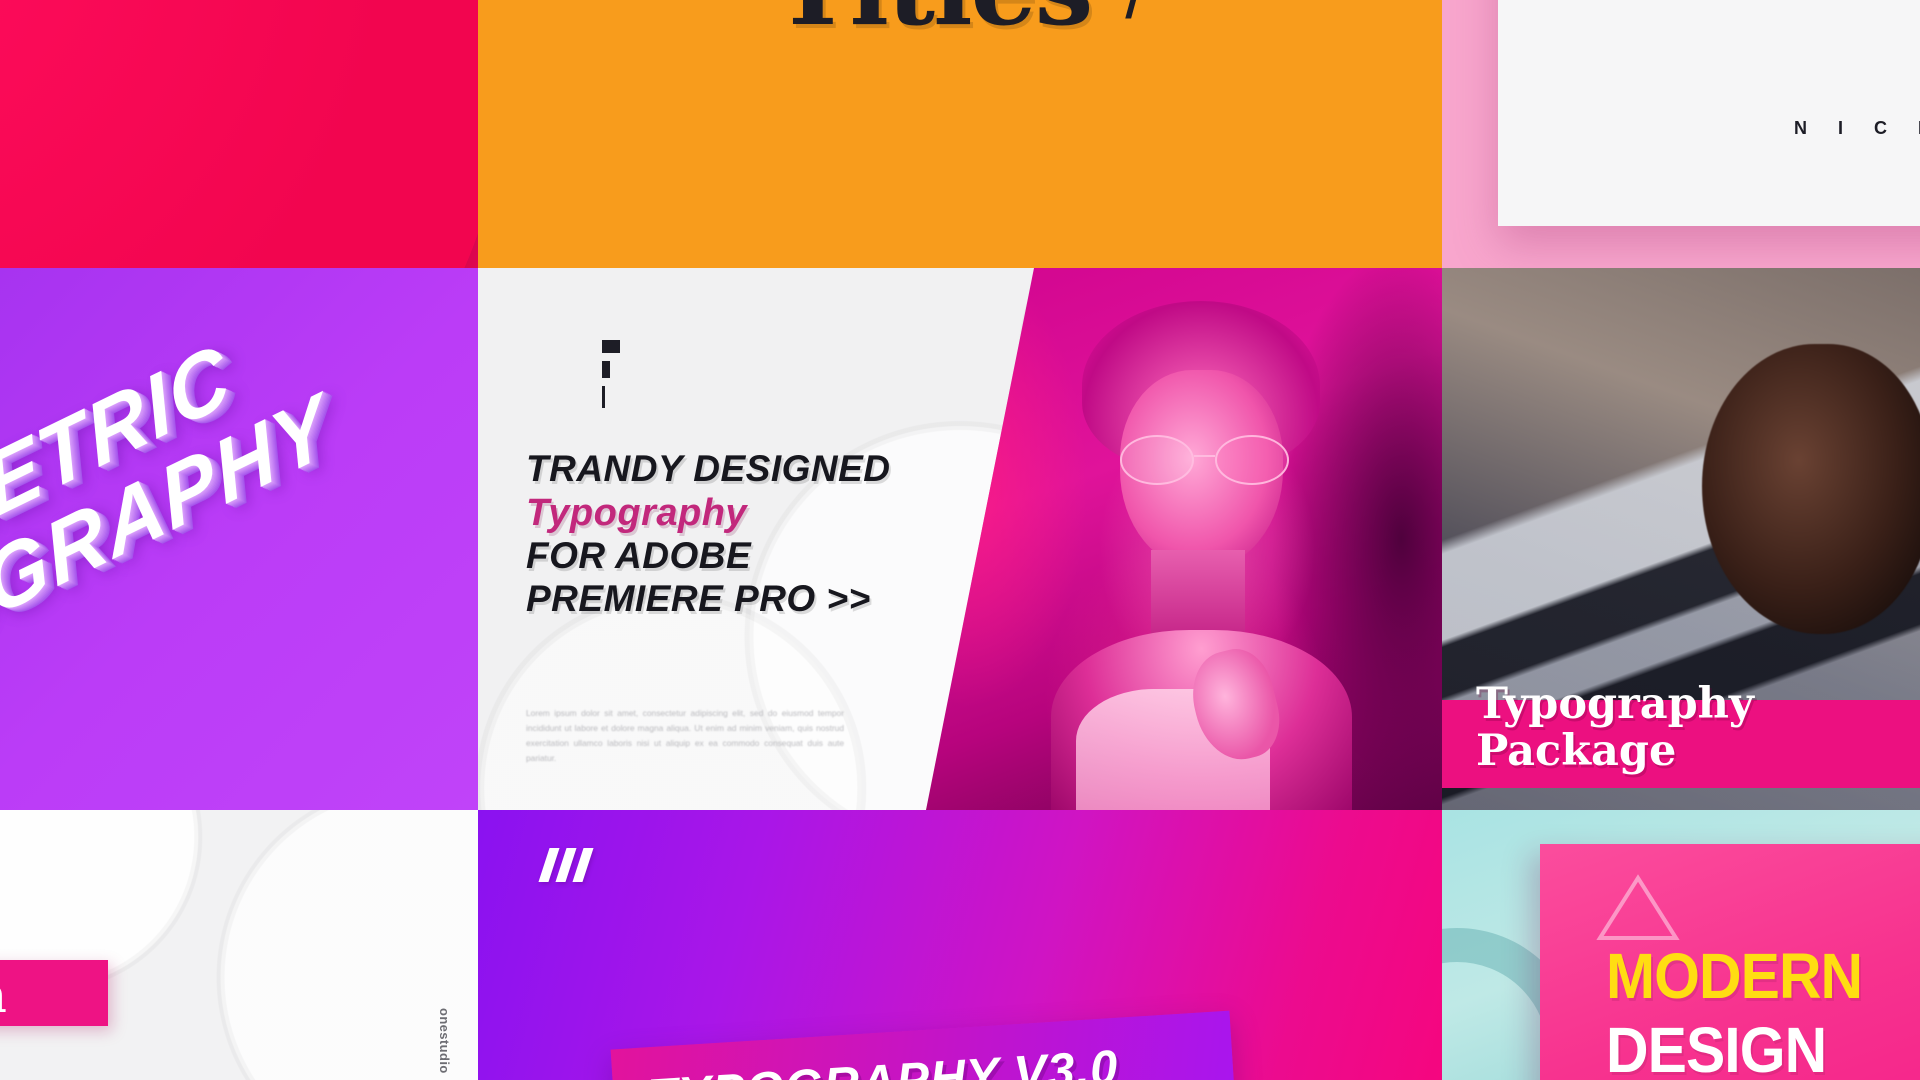 This screenshot has height=1080, width=1920. What do you see at coordinates (639, 555) in the screenshot?
I see `hero-heading-line-3: FOR ADOBE` at bounding box center [639, 555].